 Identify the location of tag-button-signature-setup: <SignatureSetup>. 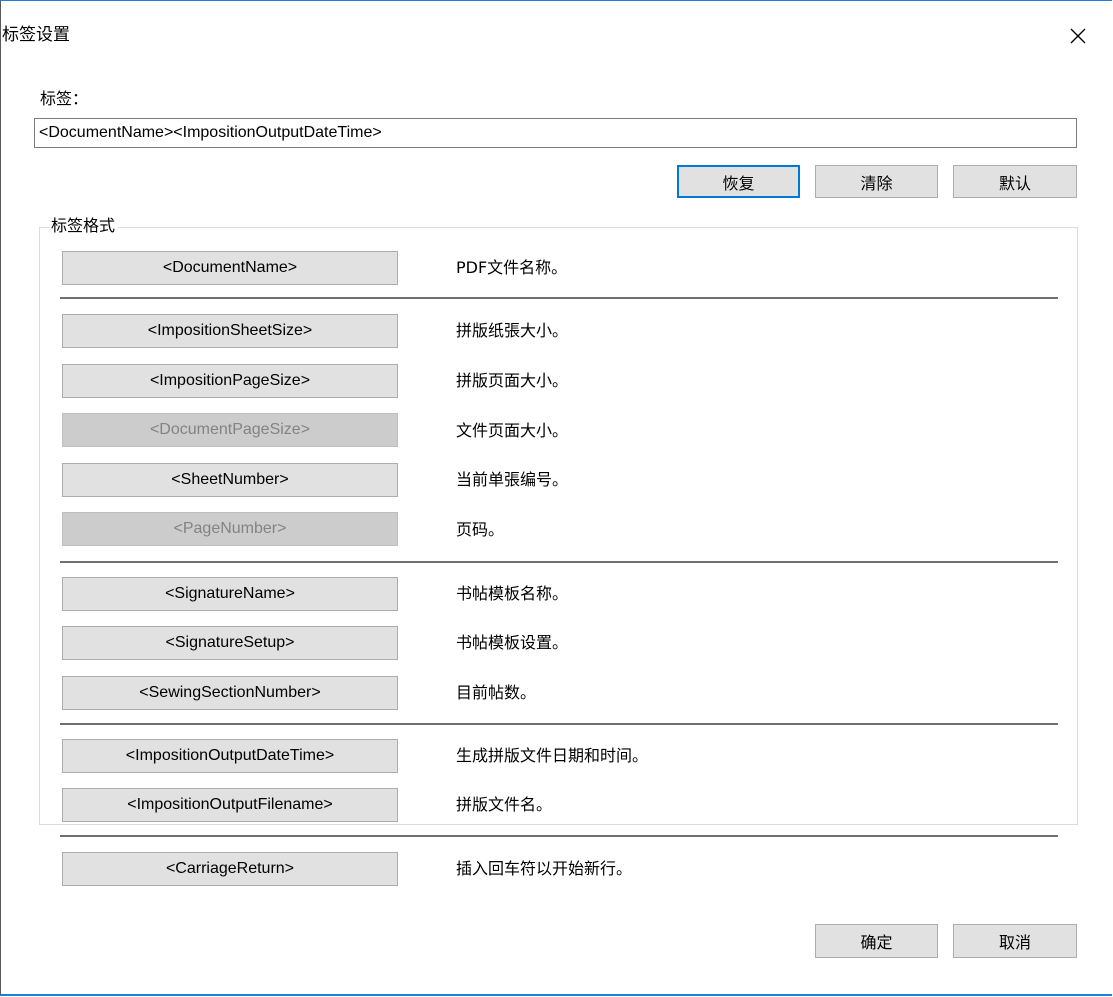
(230, 643).